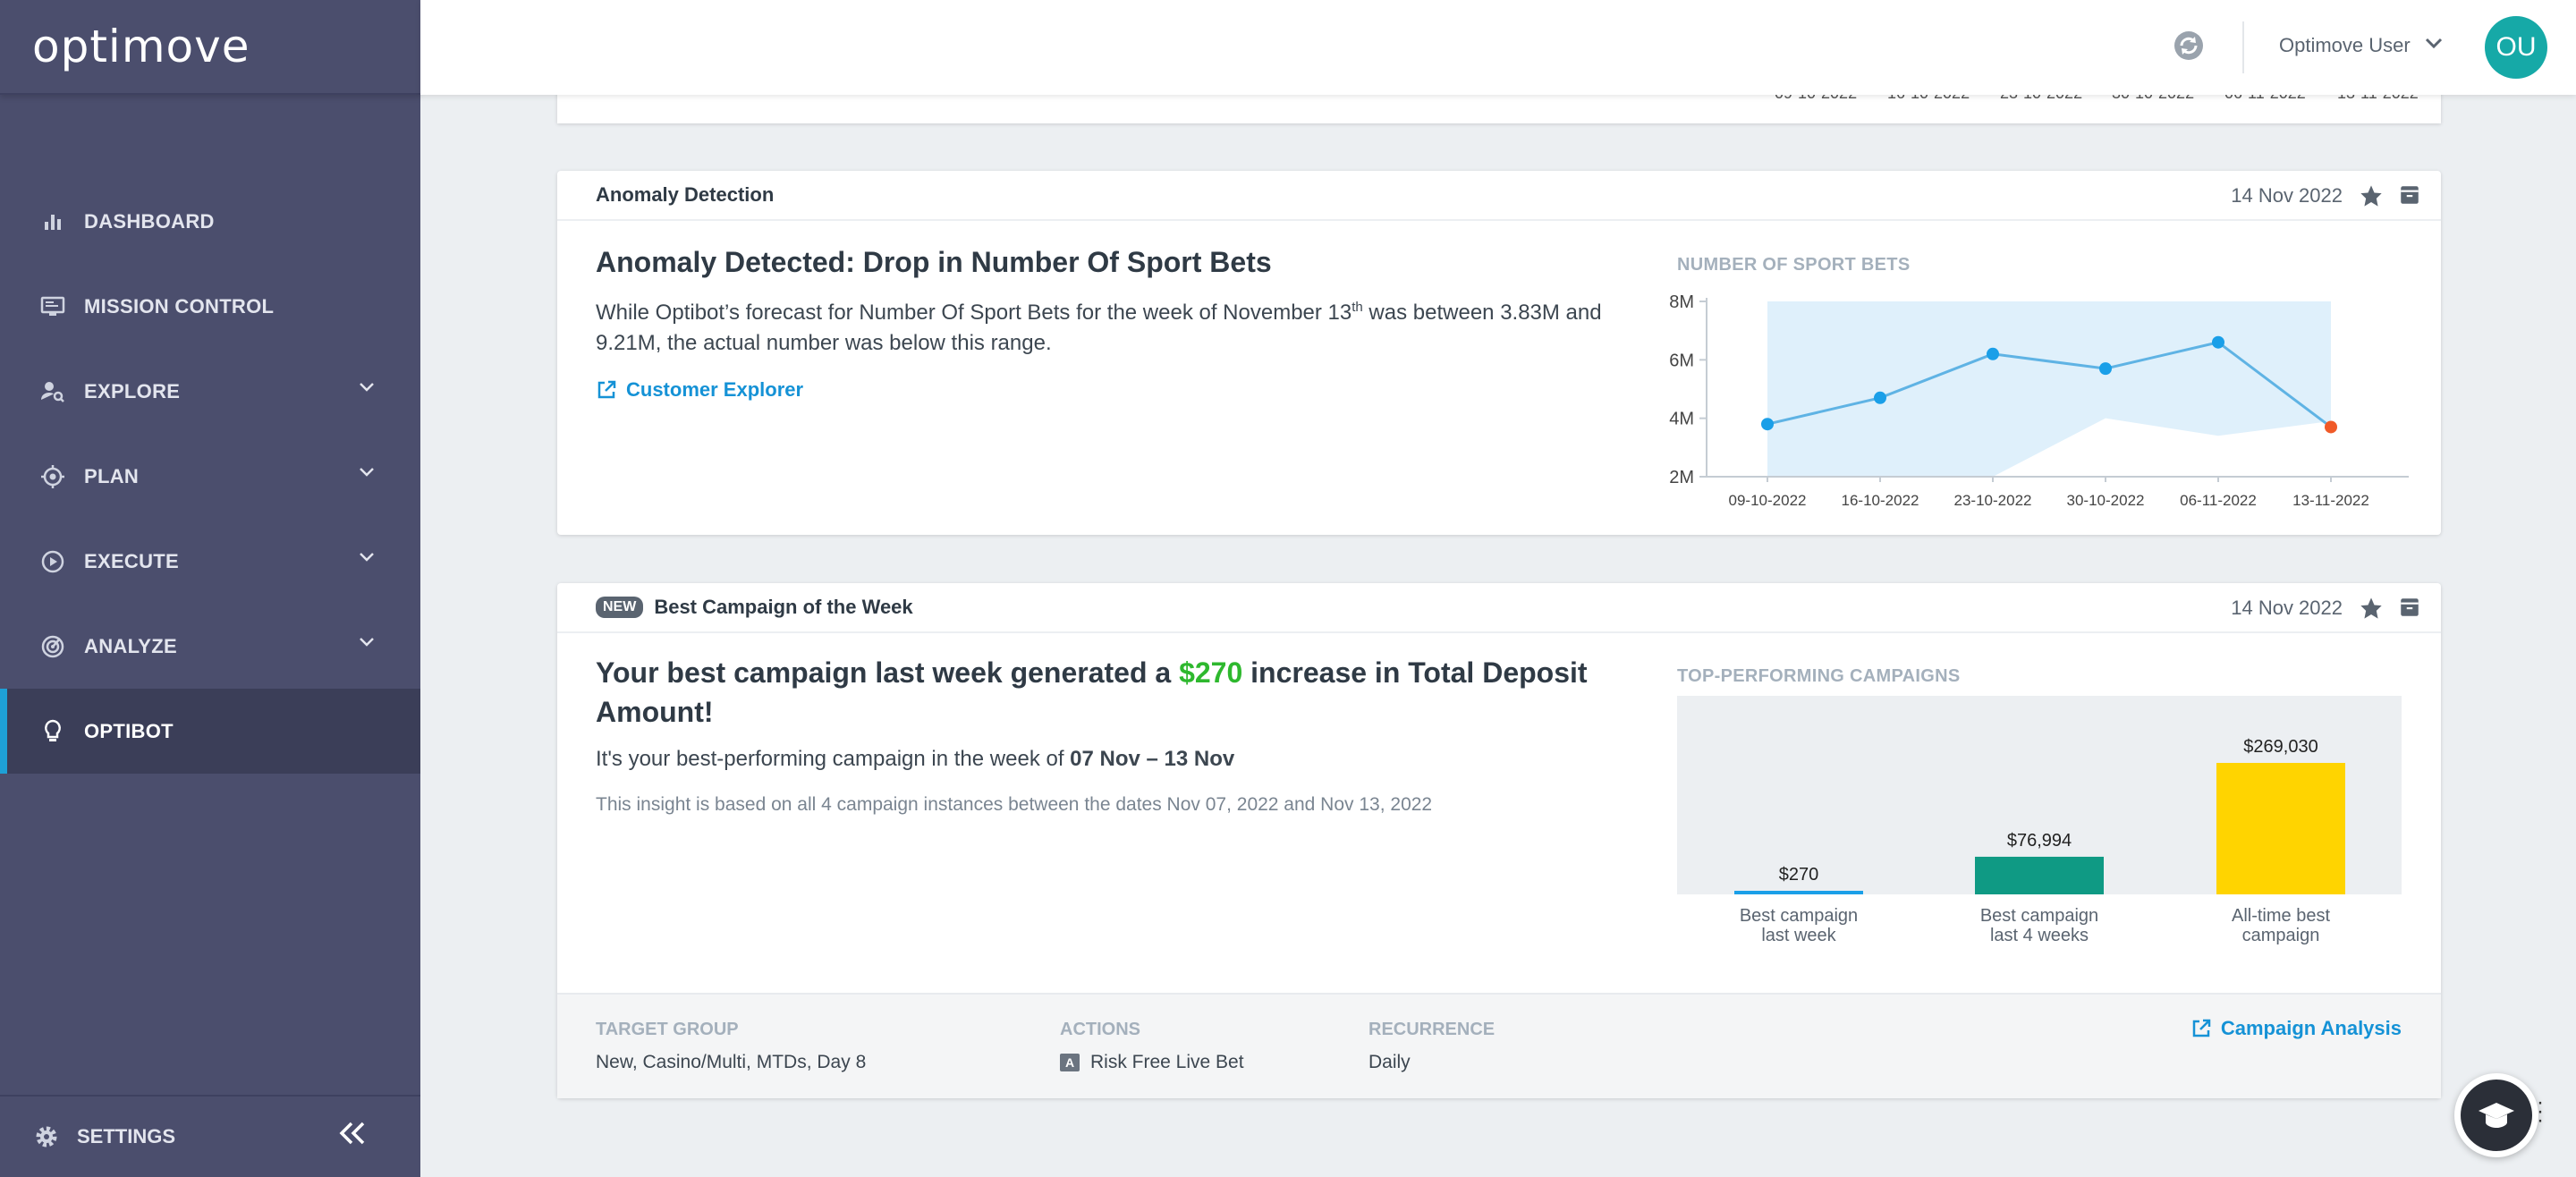 This screenshot has width=2576, height=1177. What do you see at coordinates (210, 1136) in the screenshot?
I see `sidebar-footer: SETTINGS` at bounding box center [210, 1136].